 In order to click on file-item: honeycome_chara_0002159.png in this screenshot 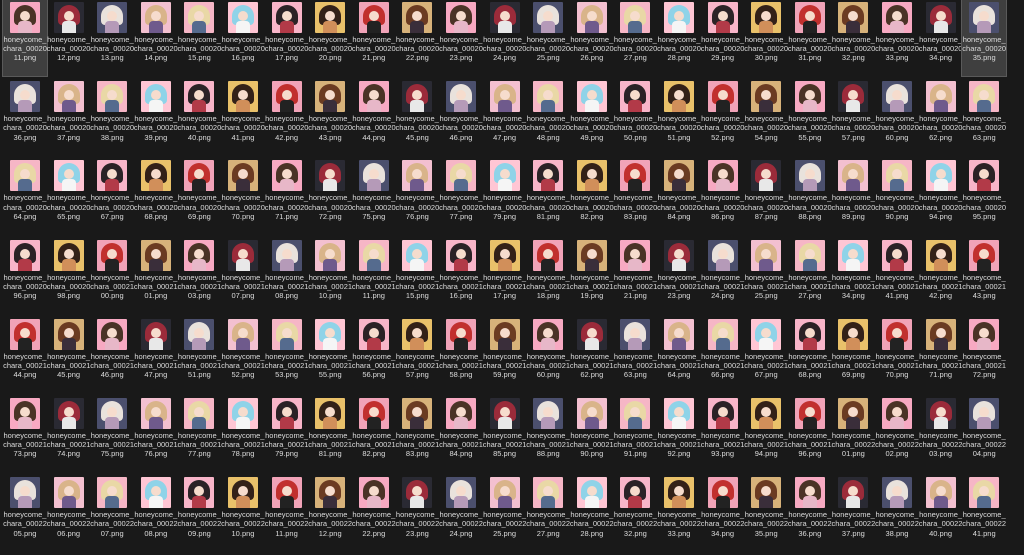, I will do `click(505, 355)`.